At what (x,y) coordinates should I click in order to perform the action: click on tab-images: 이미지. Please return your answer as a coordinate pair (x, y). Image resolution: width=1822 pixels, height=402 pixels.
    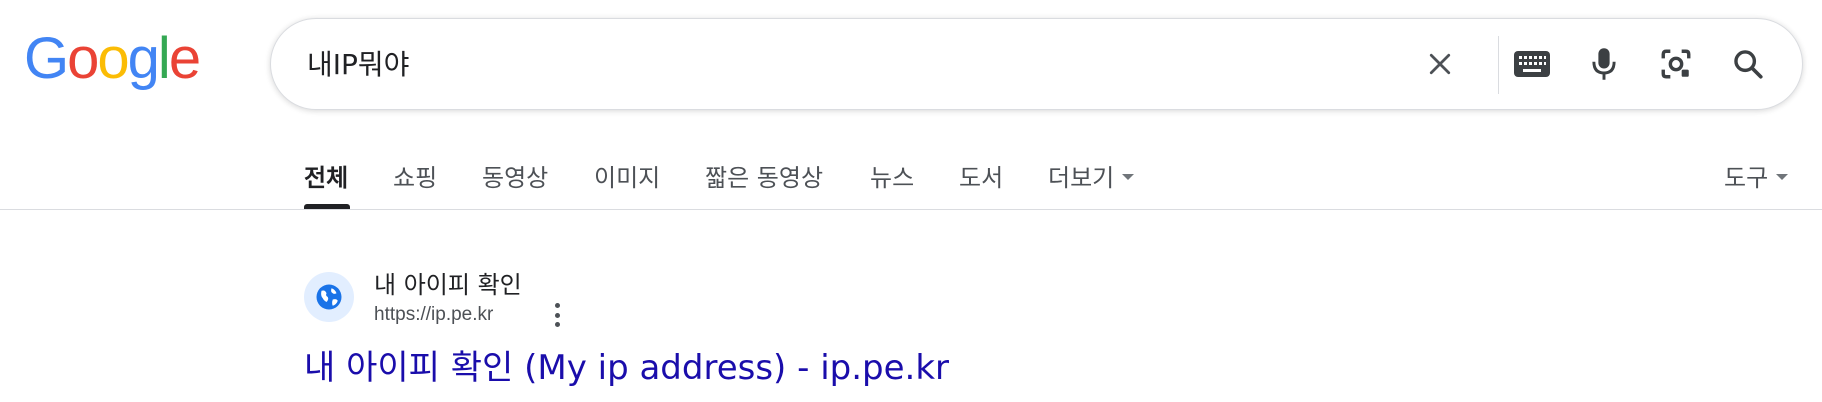
    Looking at the image, I should click on (627, 175).